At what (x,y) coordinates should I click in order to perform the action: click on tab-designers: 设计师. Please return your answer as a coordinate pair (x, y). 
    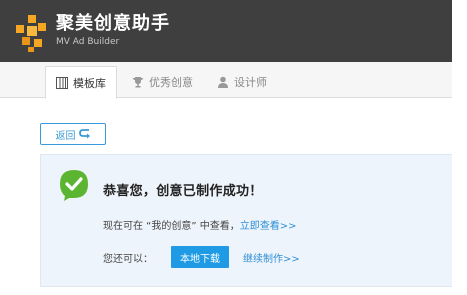
    Looking at the image, I should click on (242, 82).